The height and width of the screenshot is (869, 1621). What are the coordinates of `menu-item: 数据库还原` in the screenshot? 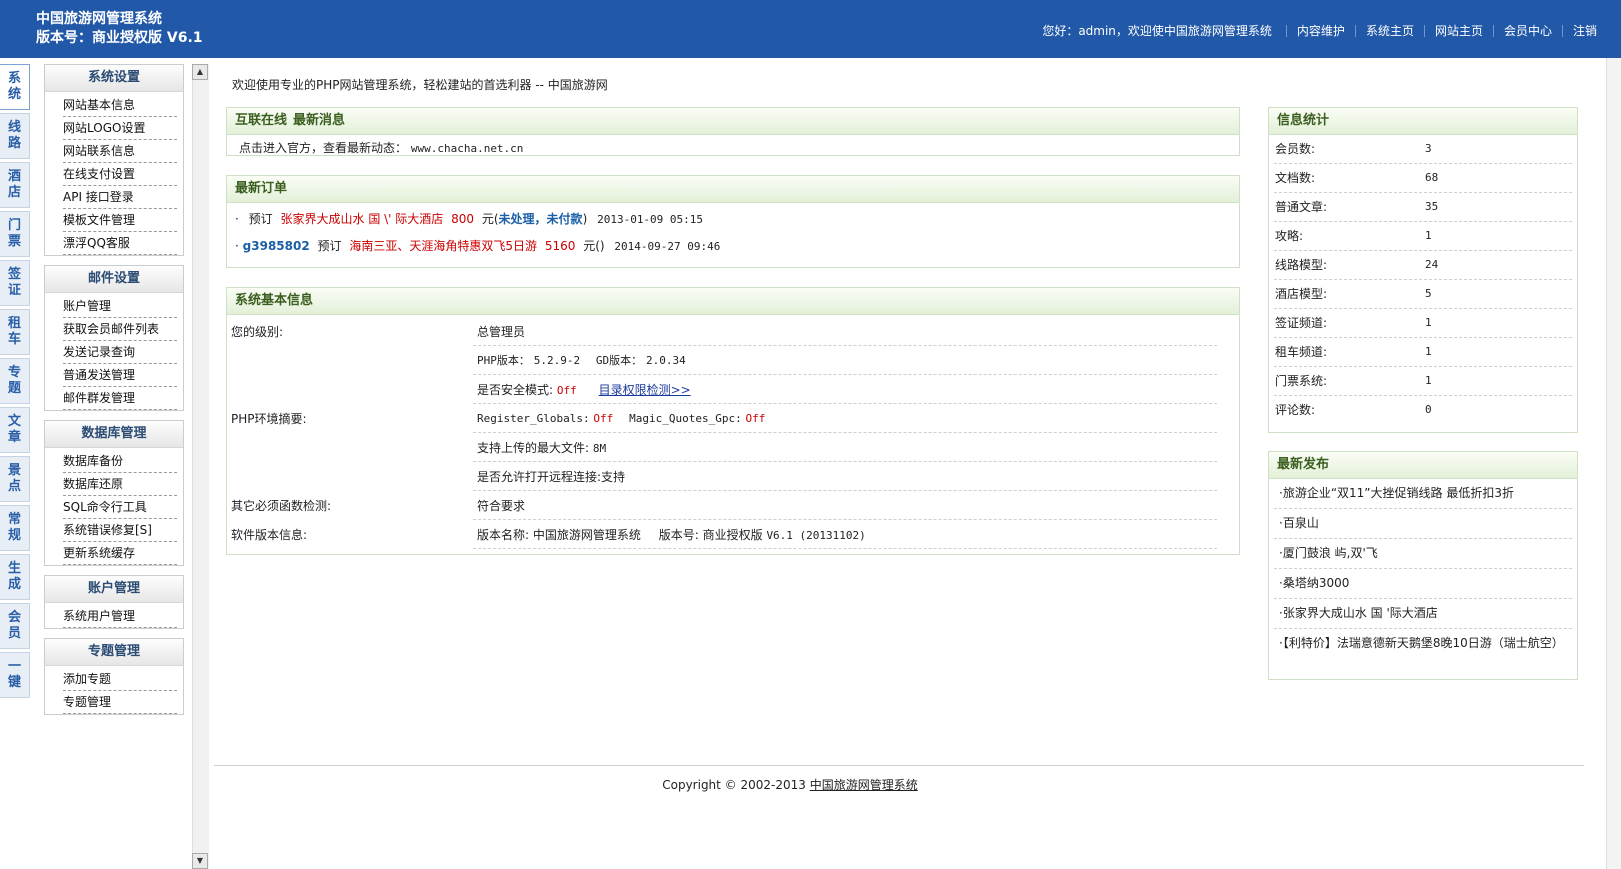 It's located at (120, 484).